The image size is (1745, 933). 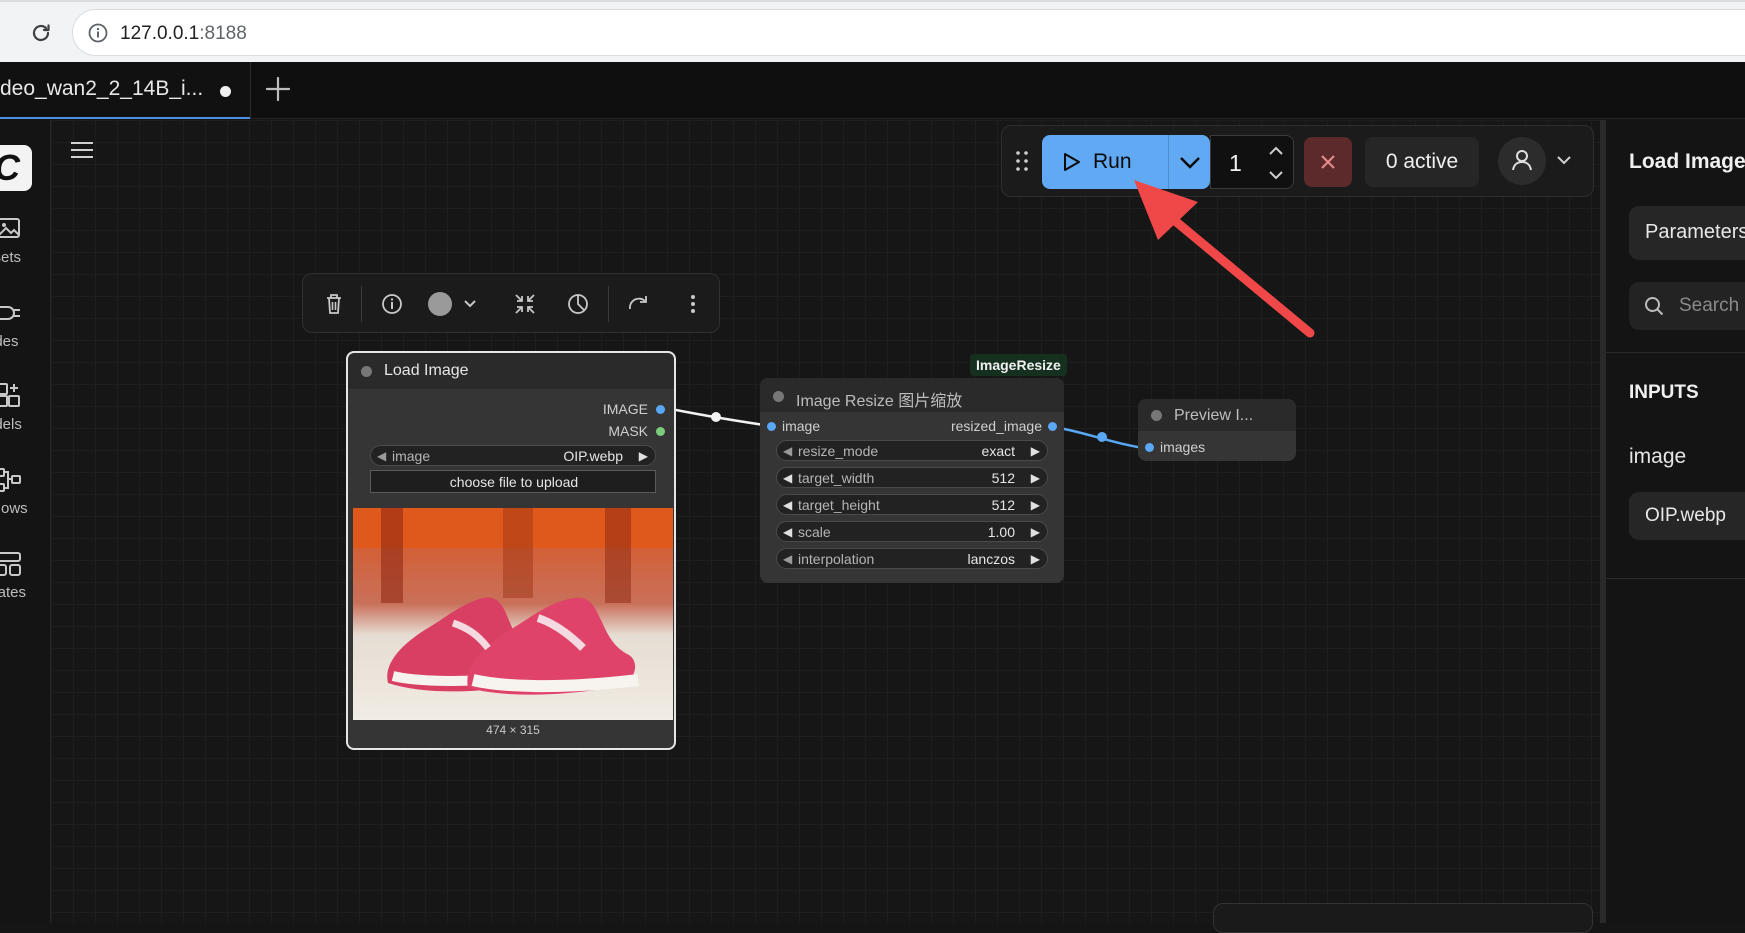 What do you see at coordinates (1022, 161) in the screenshot?
I see `drag-handle-icon` at bounding box center [1022, 161].